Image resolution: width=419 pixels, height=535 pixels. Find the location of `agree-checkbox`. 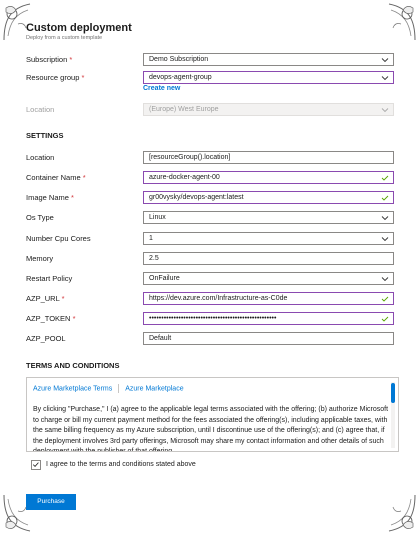

agree-checkbox is located at coordinates (36, 465).